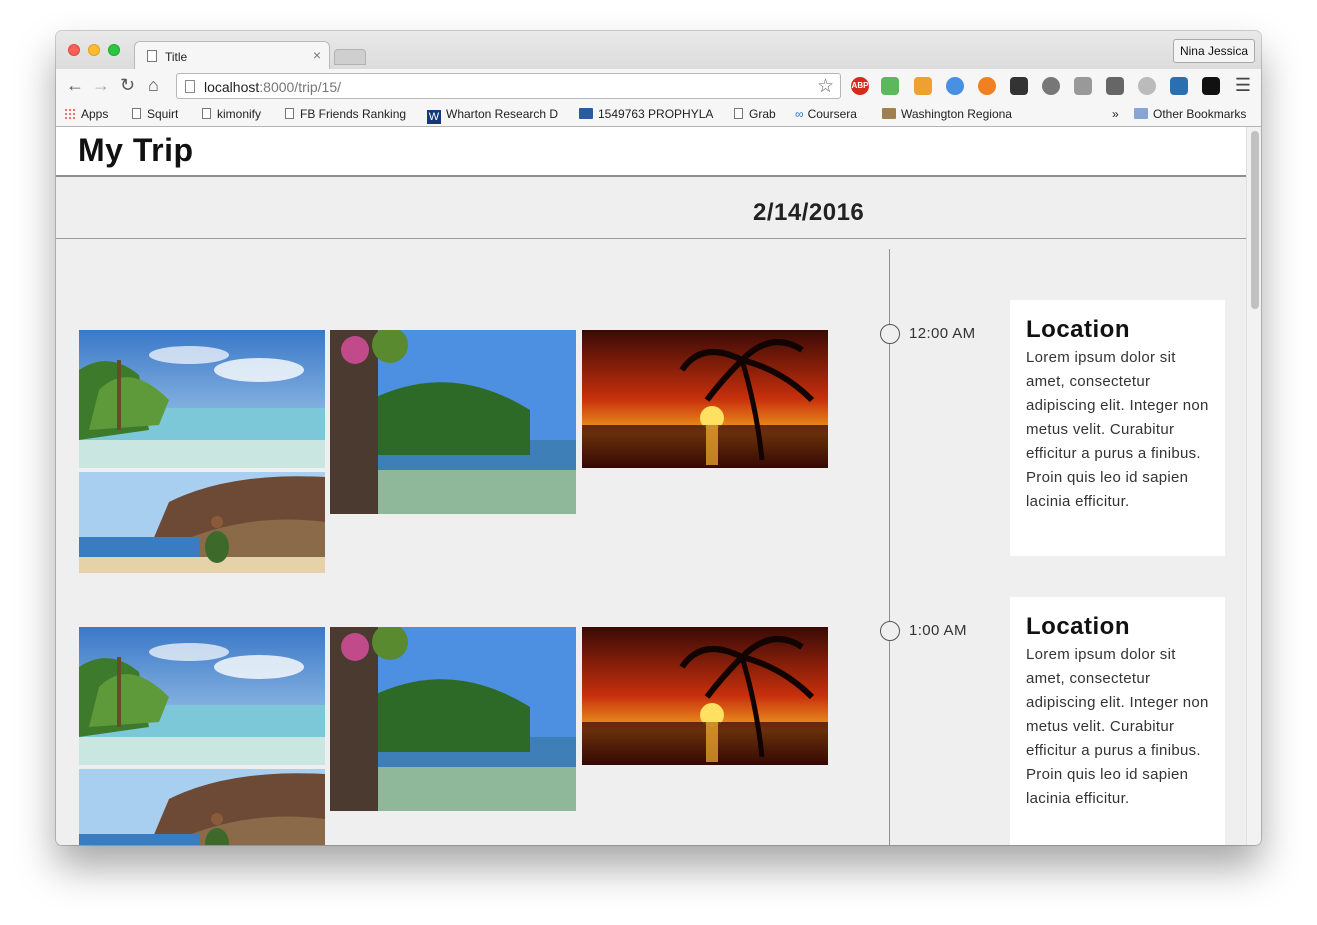 The image size is (1317, 925). Describe the element at coordinates (826, 114) in the screenshot. I see `bookmark-item: ∞ Coursera` at that location.